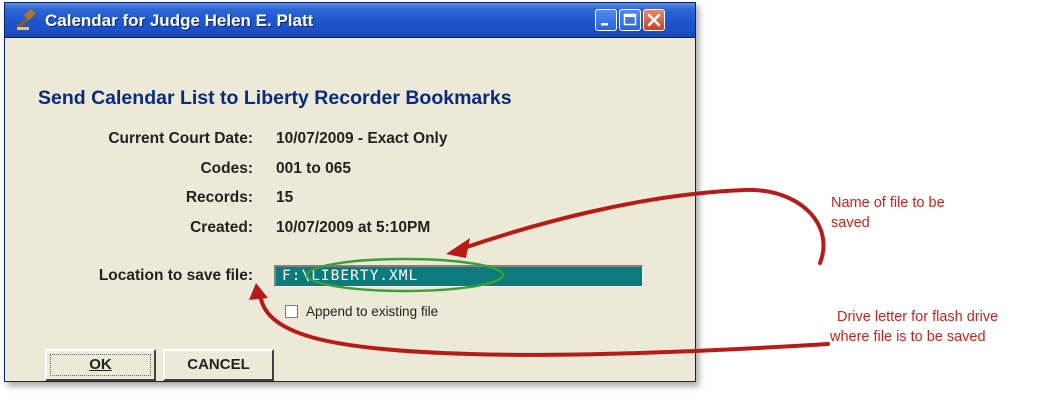 This screenshot has width=1052, height=403. I want to click on ok-button: OK, so click(100, 365).